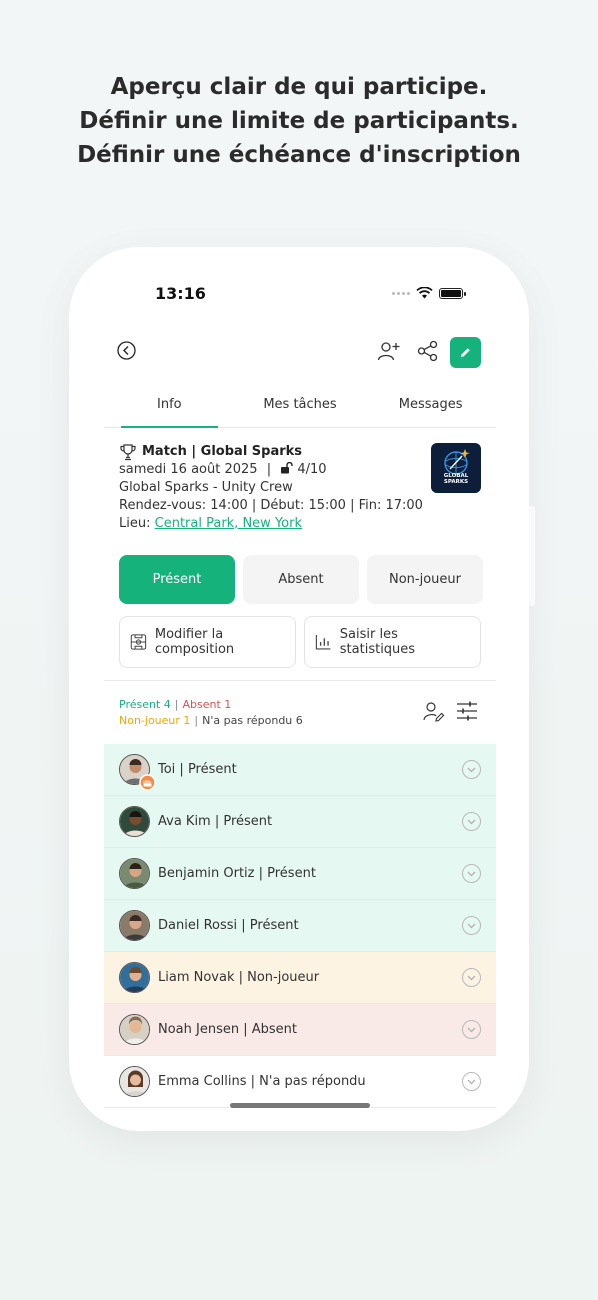 The width and height of the screenshot is (598, 1300). What do you see at coordinates (299, 87) in the screenshot?
I see `headline-line-1: Aperçu clair de qui participe.` at bounding box center [299, 87].